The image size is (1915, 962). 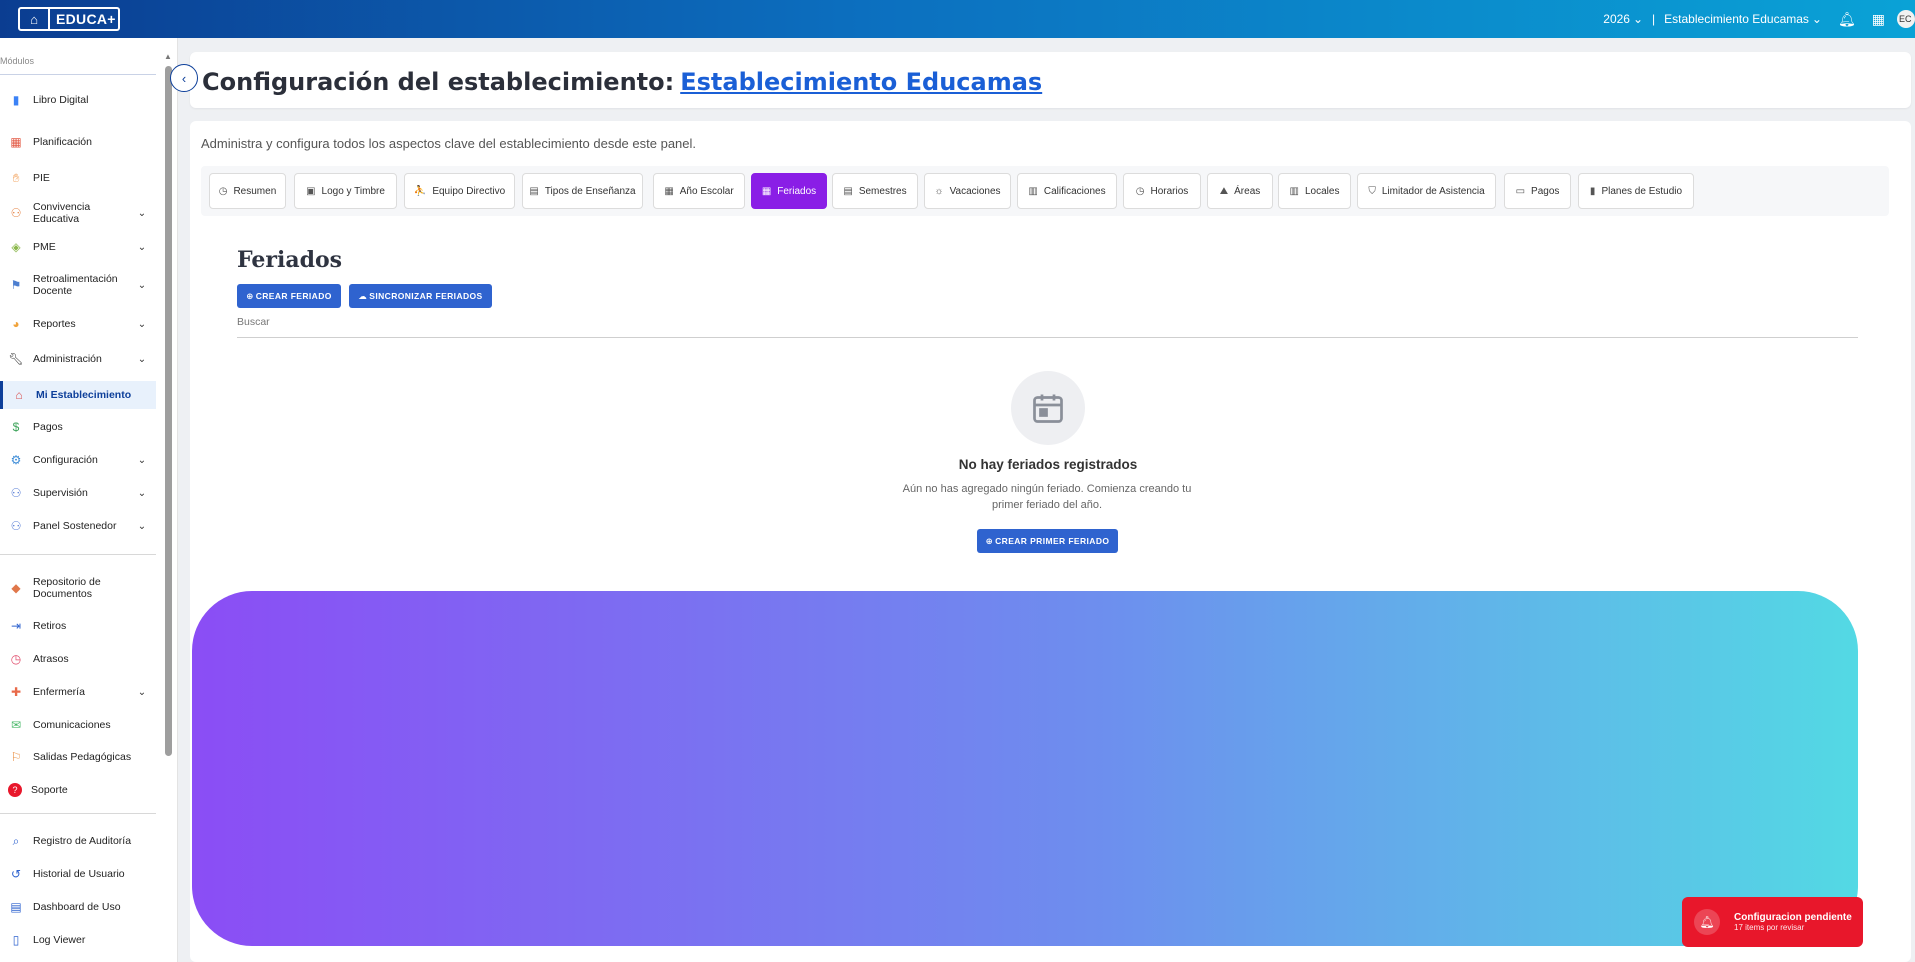 What do you see at coordinates (1847, 19) in the screenshot?
I see `bell-icon: 🔔︎` at bounding box center [1847, 19].